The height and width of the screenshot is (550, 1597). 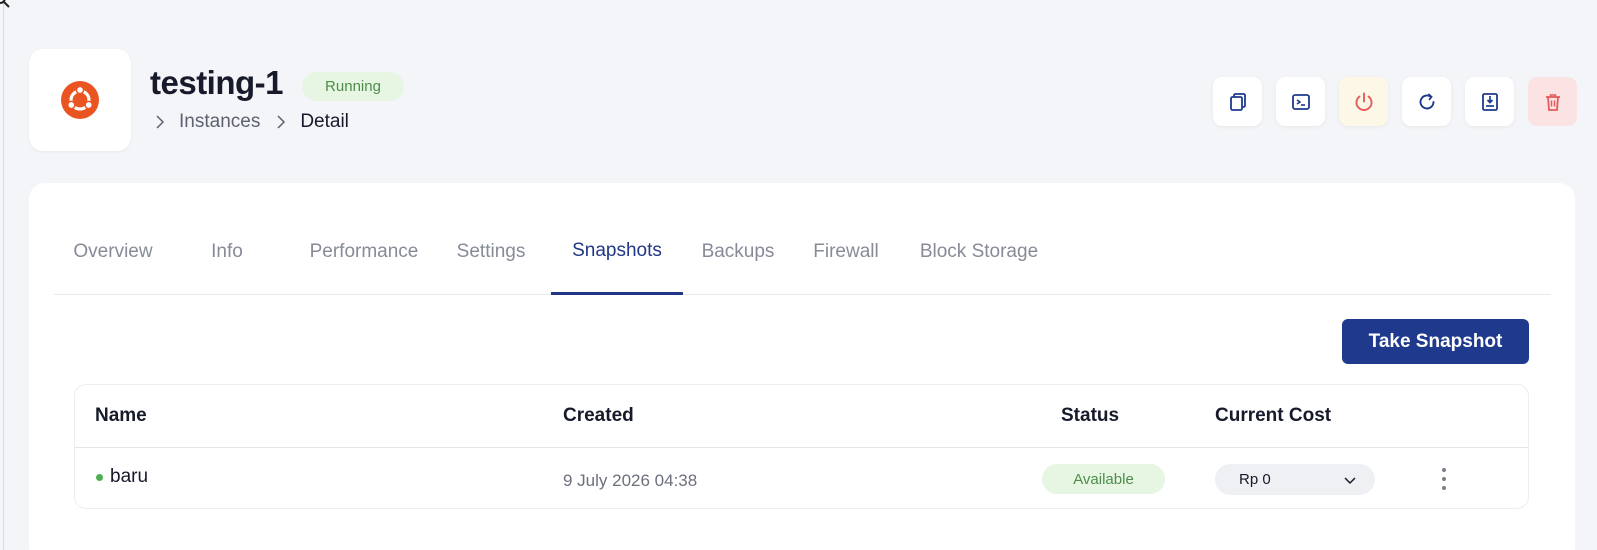 I want to click on table-row: baru 9 July 2026 04:38 Available Rp 0, so click(x=801, y=478).